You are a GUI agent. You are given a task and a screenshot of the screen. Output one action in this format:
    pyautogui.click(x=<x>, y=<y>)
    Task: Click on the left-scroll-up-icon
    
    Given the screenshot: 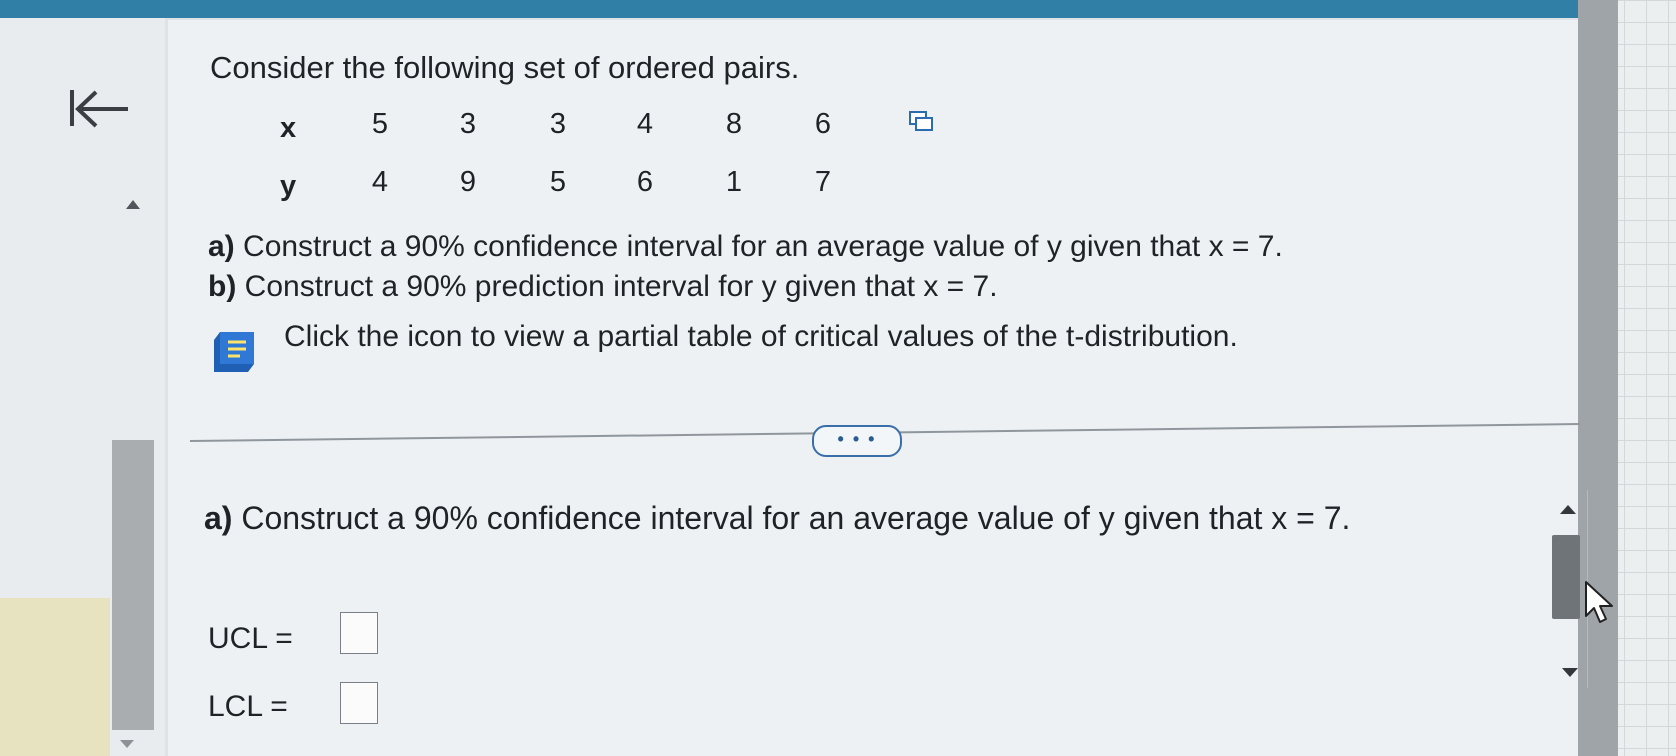 What is the action you would take?
    pyautogui.click(x=133, y=204)
    